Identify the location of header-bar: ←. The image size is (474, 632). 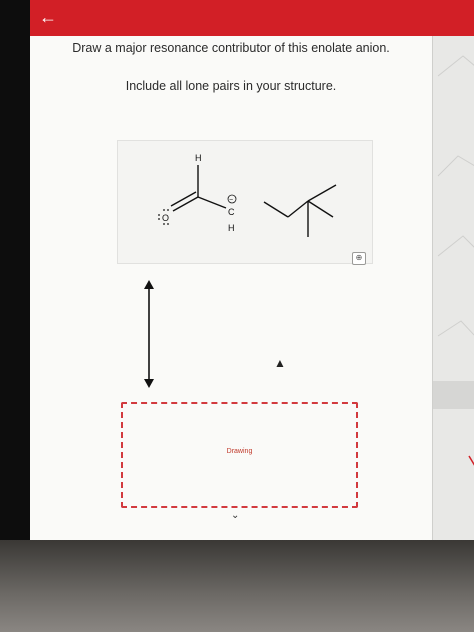
(252, 18).